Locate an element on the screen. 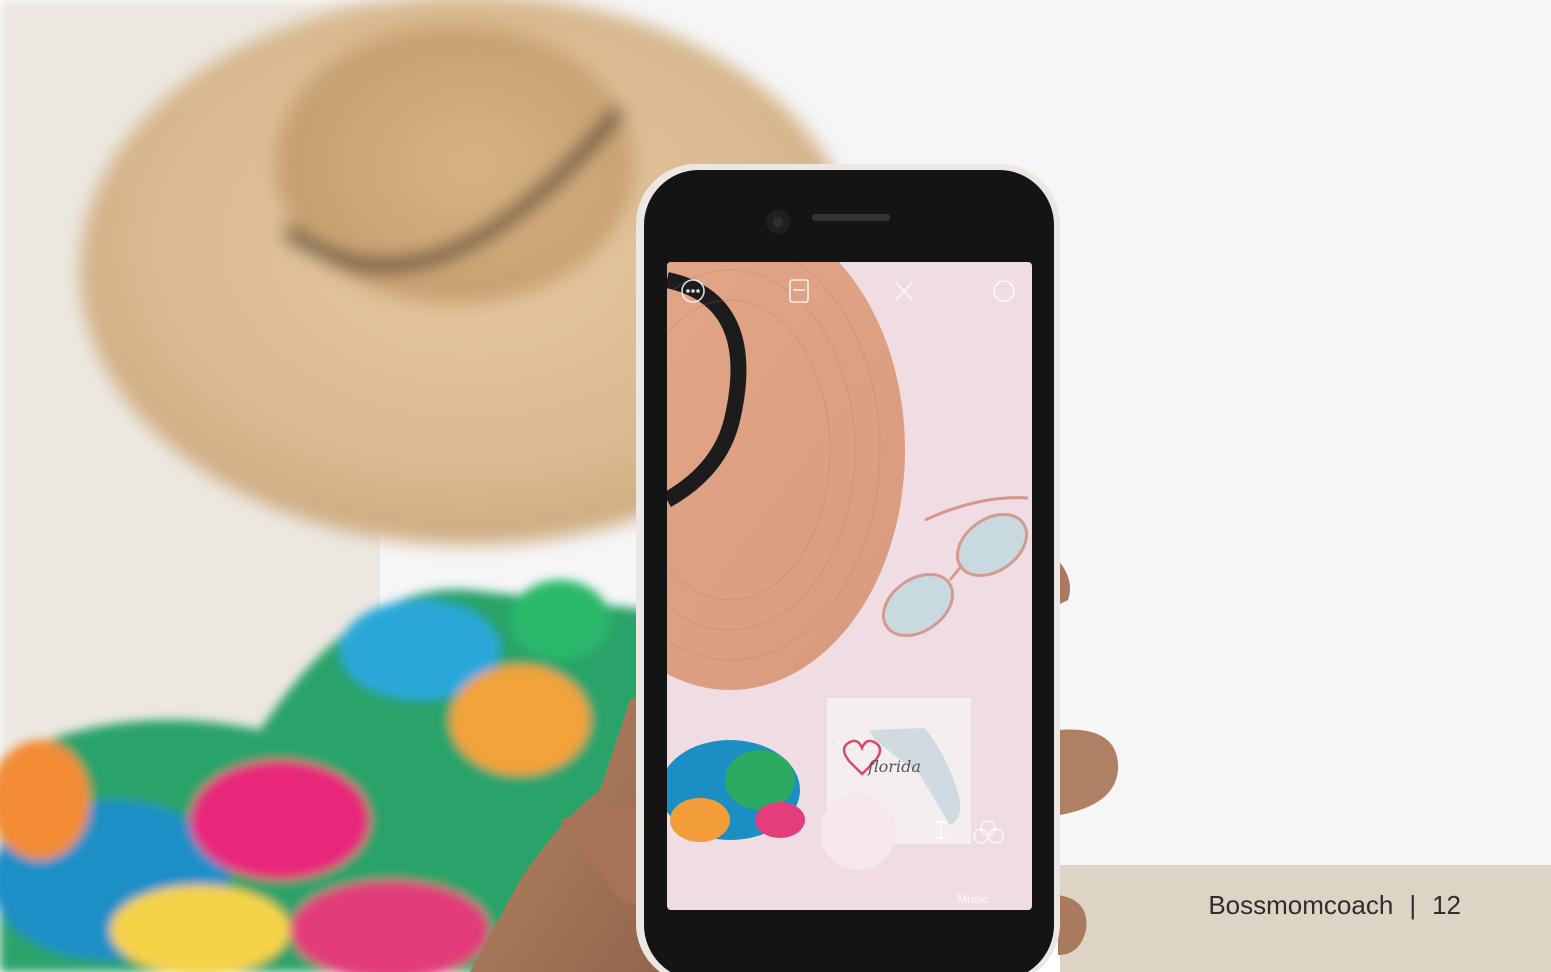 Image resolution: width=1551 pixels, height=972 pixels. slide-footer: Bossmomcoach | 12 is located at coordinates (1334, 905).